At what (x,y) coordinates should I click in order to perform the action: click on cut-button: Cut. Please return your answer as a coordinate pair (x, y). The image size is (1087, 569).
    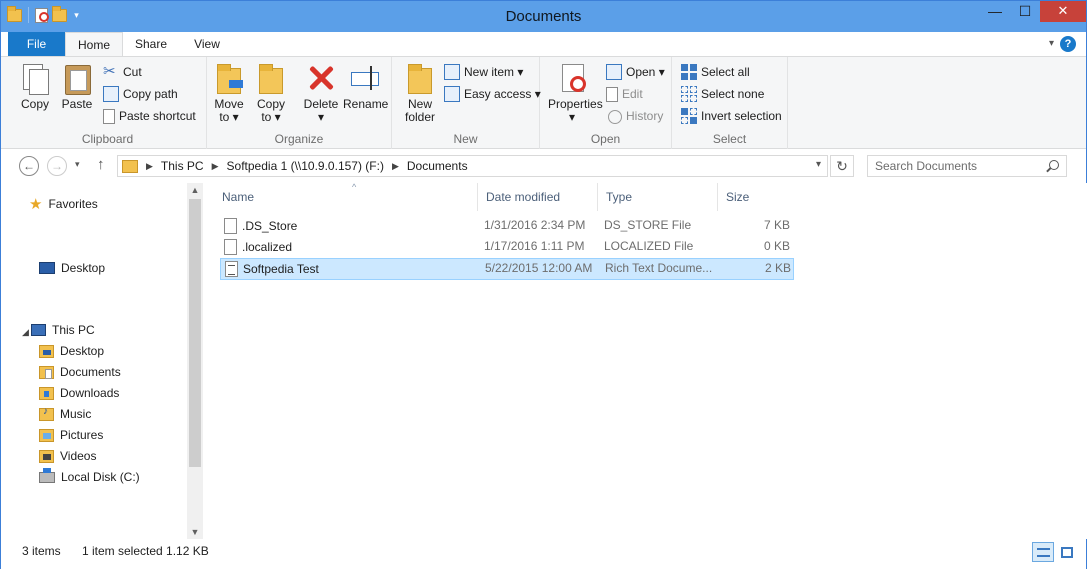
    Looking at the image, I should click on (122, 72).